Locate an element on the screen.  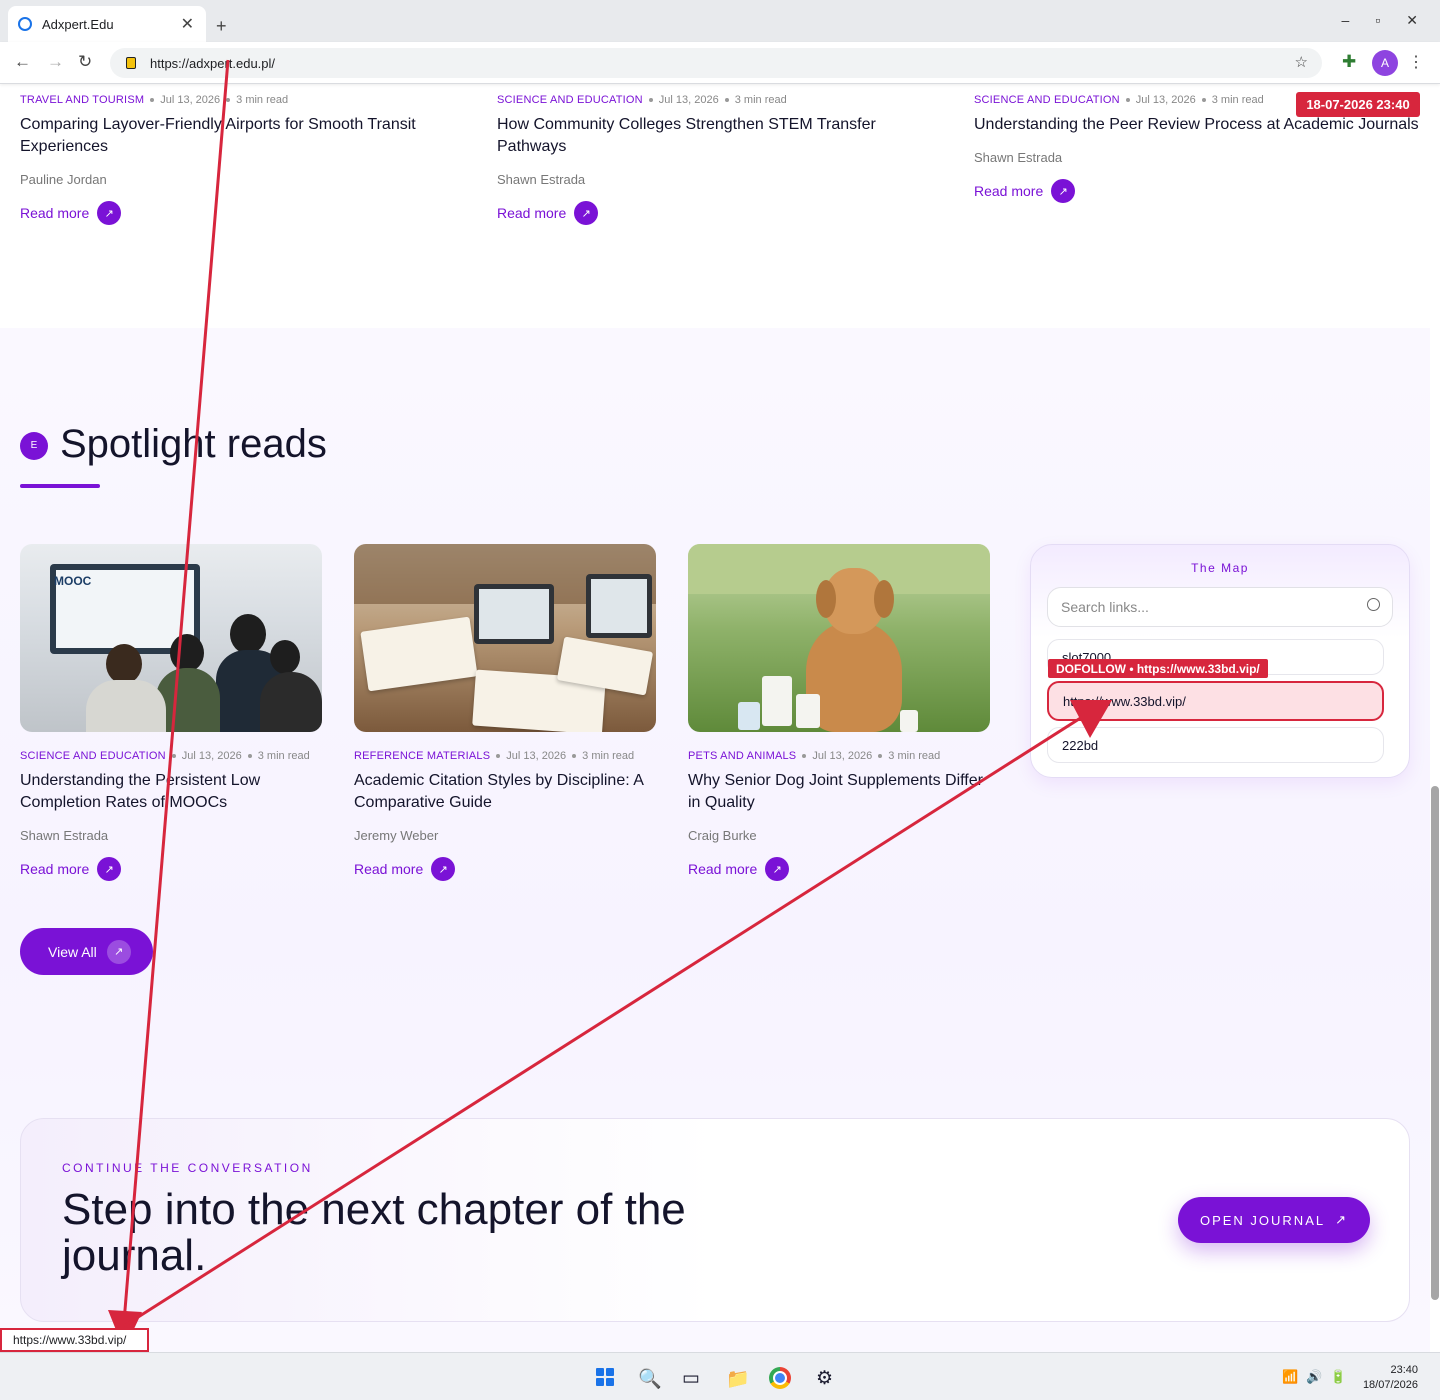
section-badge: E is located at coordinates (34, 446).